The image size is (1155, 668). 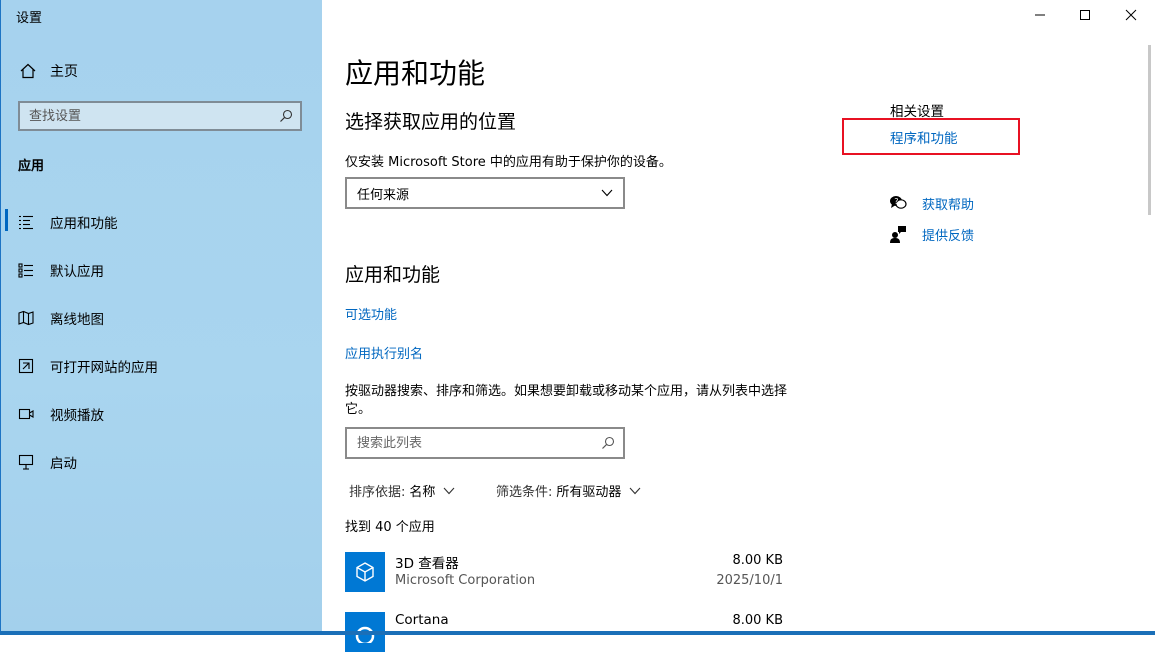 I want to click on maximize-icon, so click(x=1085, y=15).